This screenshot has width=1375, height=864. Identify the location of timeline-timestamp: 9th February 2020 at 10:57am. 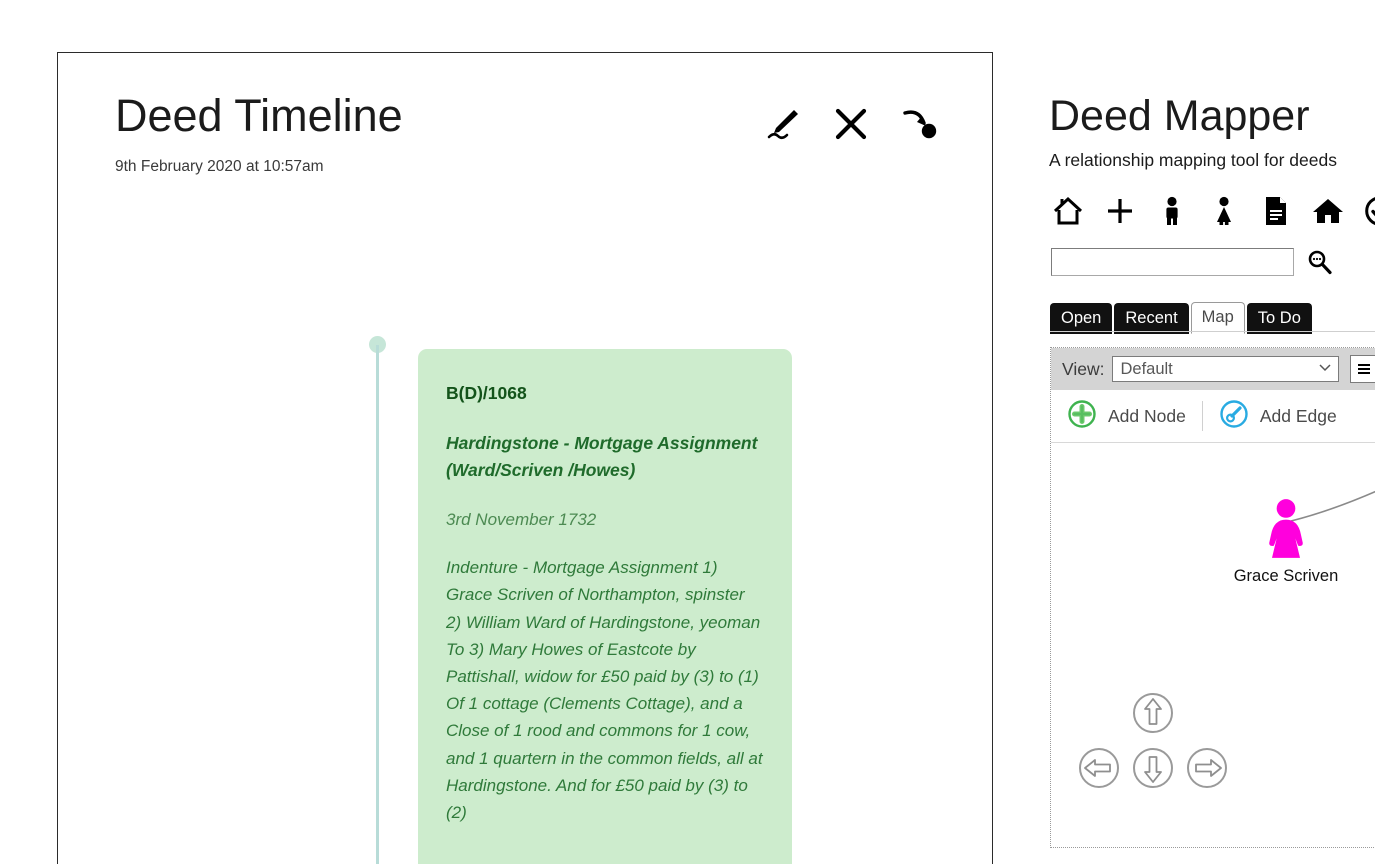
(219, 166).